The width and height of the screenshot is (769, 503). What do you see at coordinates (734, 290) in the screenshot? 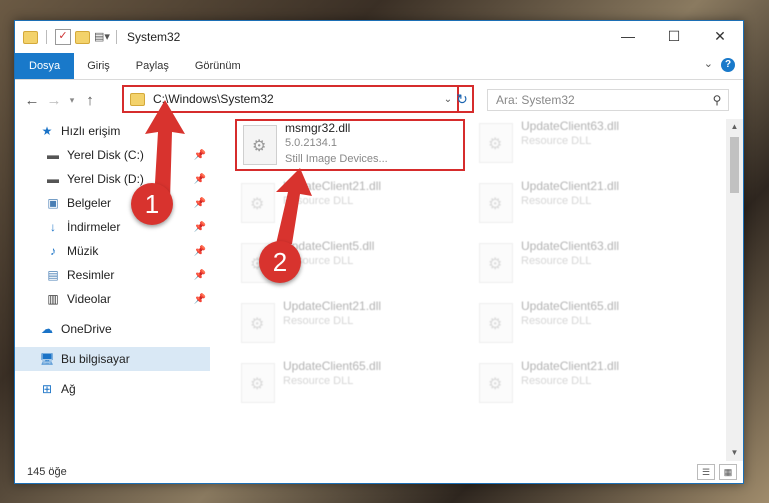
I see `vertical-scrollbar: ▲ ▼` at bounding box center [734, 290].